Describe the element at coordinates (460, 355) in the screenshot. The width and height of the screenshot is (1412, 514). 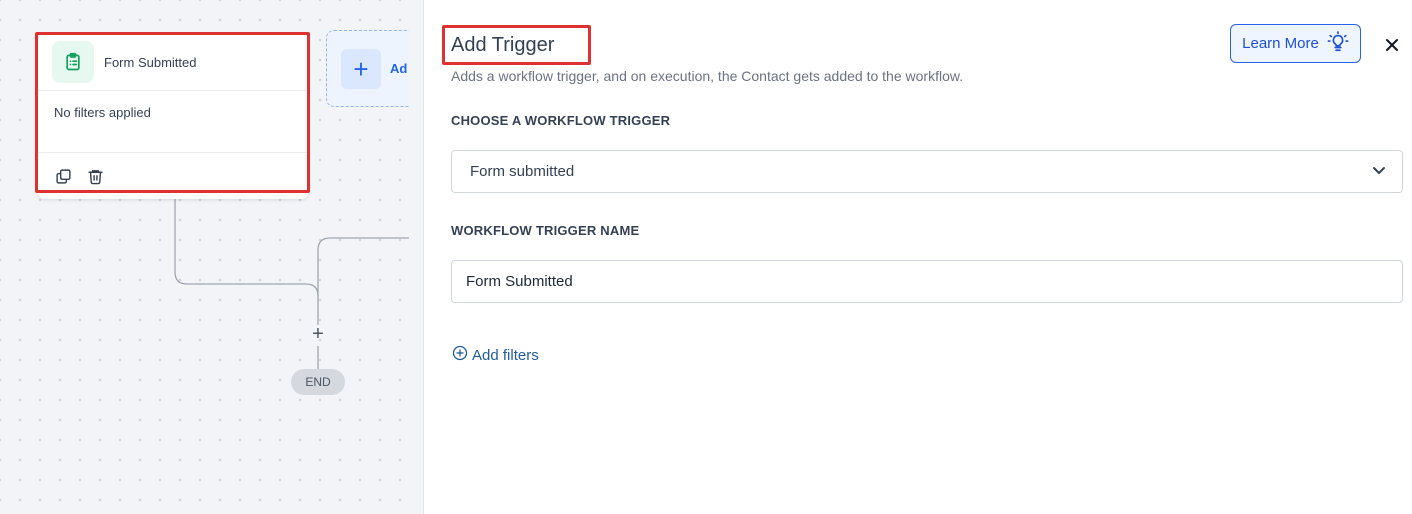
I see `plus-circle-icon` at that location.